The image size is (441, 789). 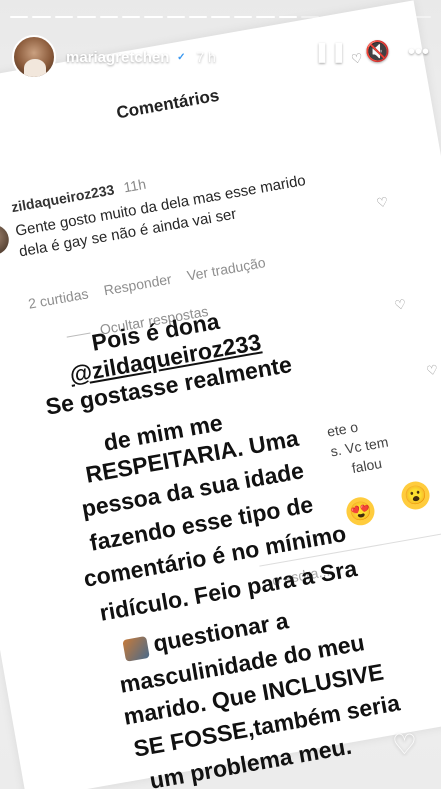 I want to click on story-time: 7 h, so click(x=206, y=57).